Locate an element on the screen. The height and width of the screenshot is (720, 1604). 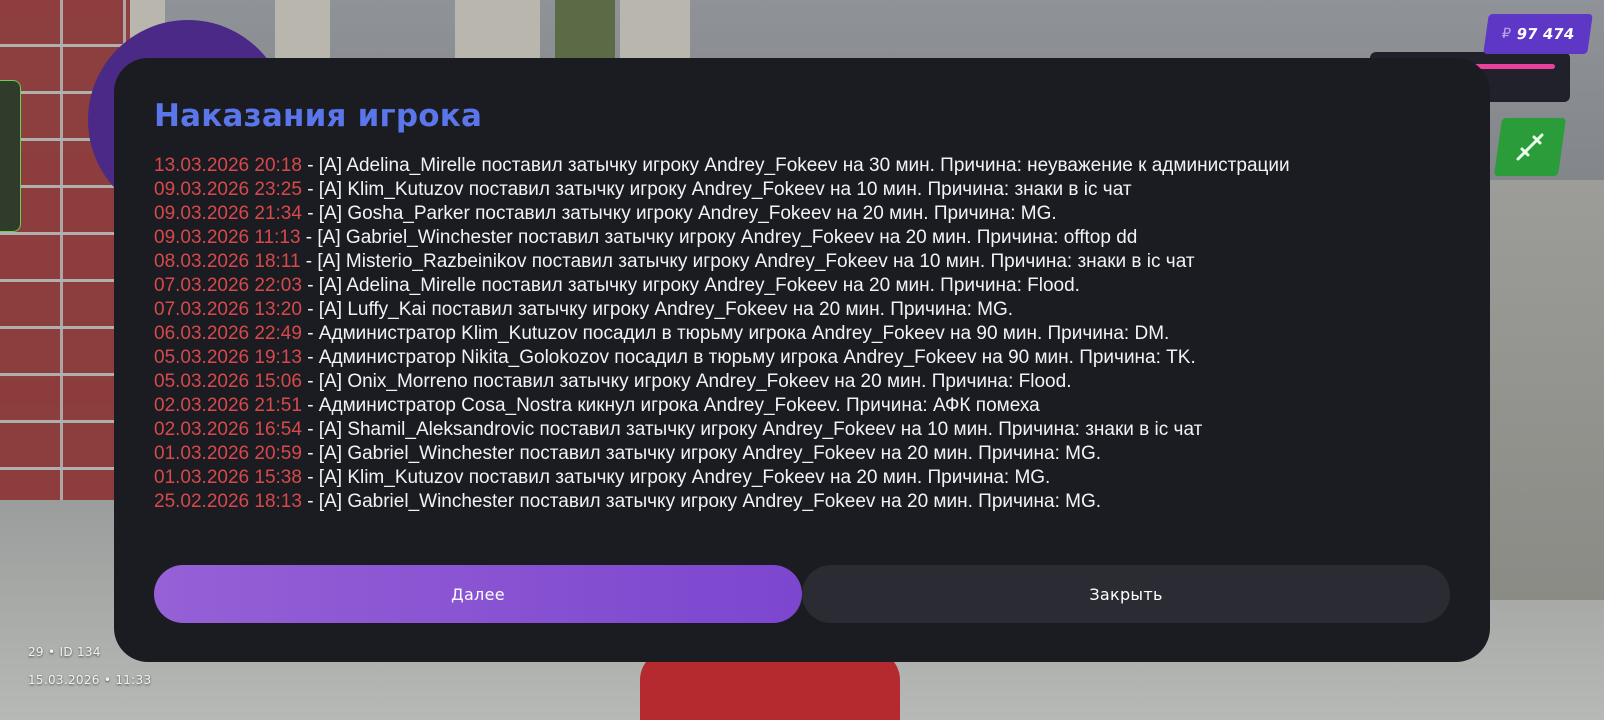
log-entry-date: 05.03.2026 19:13 is located at coordinates (228, 357).